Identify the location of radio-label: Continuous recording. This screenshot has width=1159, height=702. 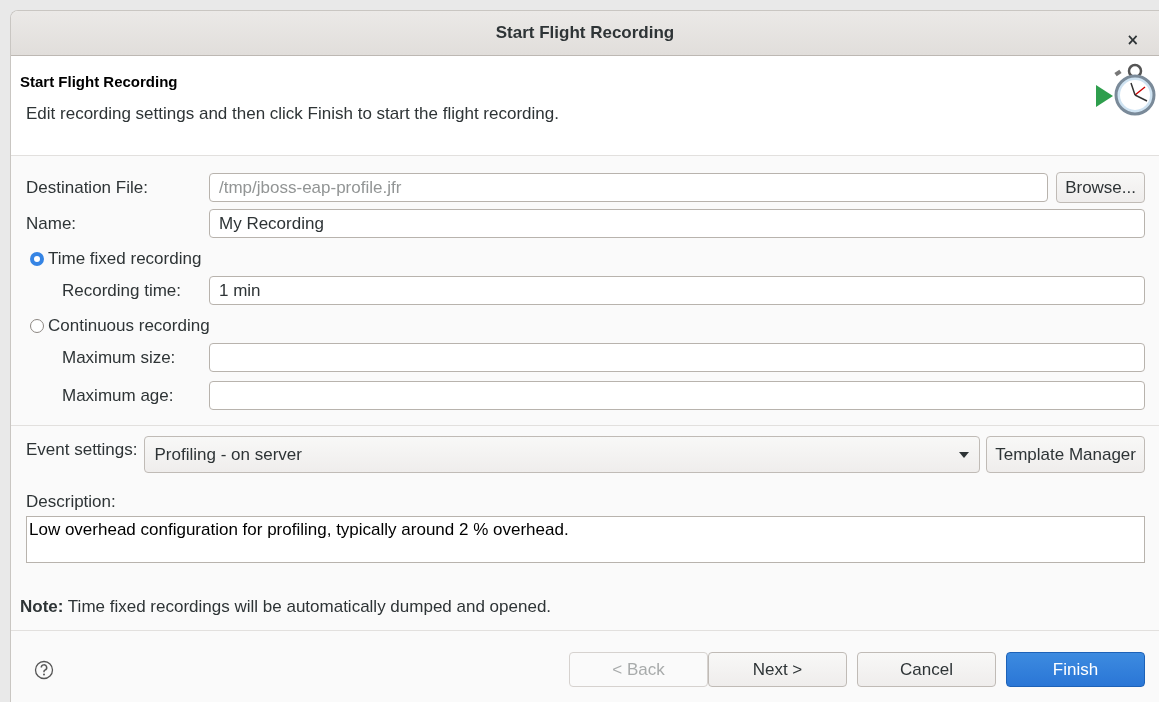
(129, 325).